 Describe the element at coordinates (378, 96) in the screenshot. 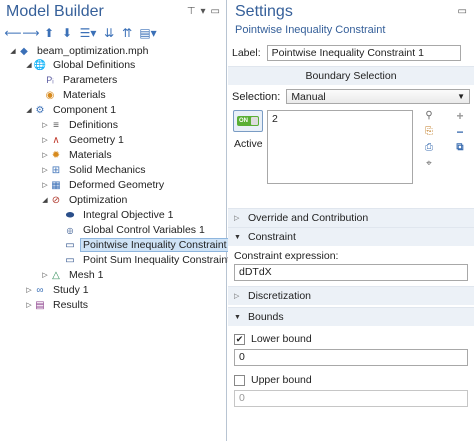

I see `selection-dropdown: Manual ▼` at that location.